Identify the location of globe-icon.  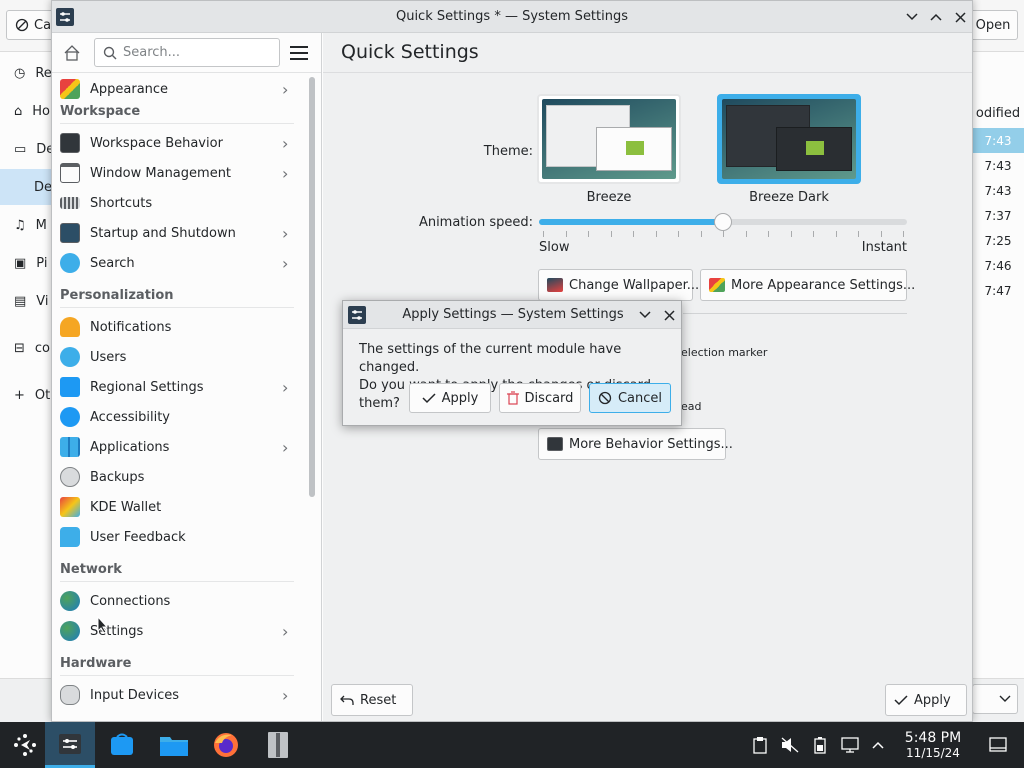
(70, 601).